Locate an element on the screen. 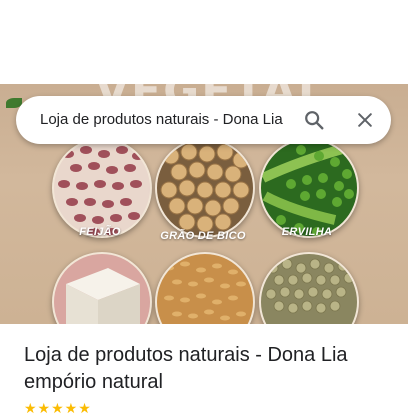 The image size is (408, 417). beans-image is located at coordinates (102, 188).